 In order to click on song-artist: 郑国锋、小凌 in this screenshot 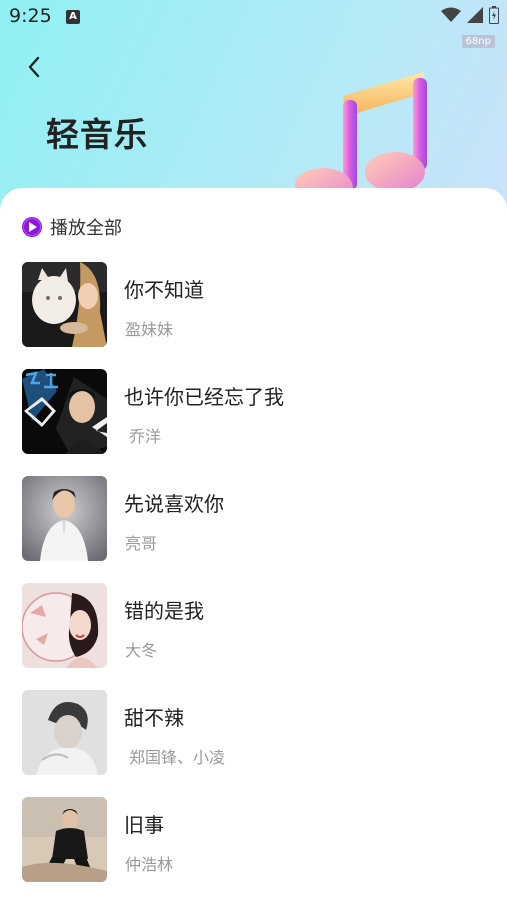, I will do `click(177, 757)`.